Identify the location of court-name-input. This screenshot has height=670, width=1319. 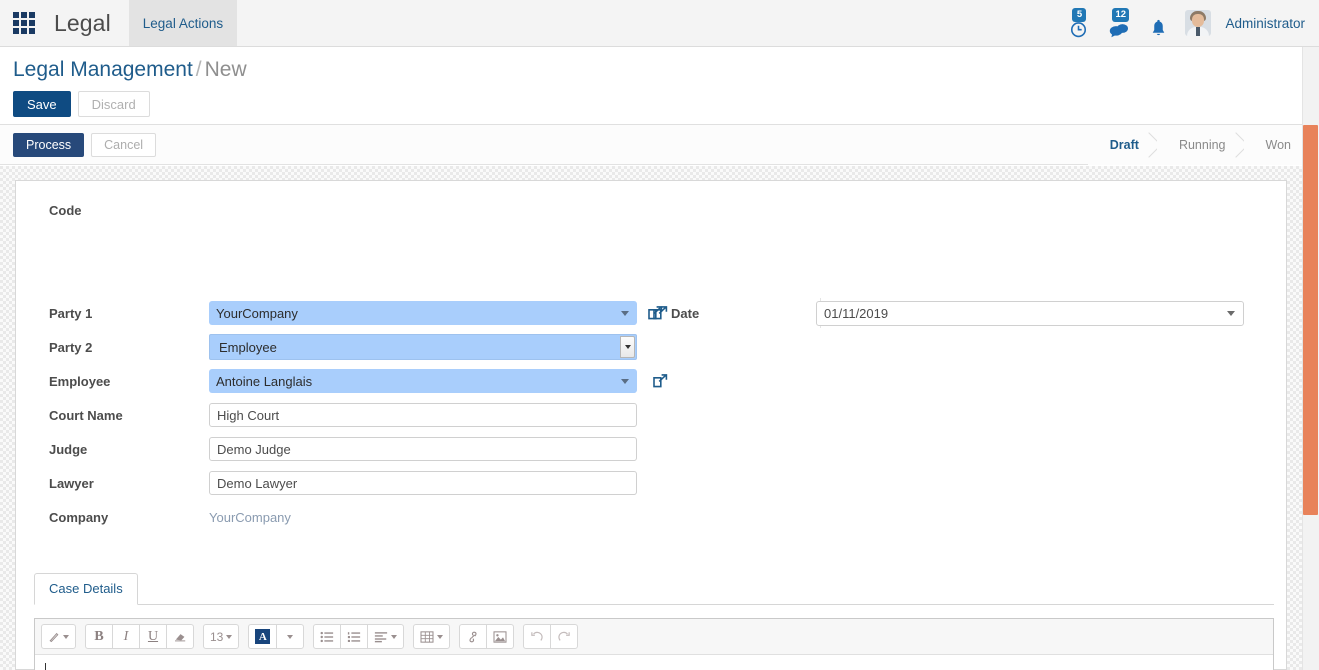
(423, 415).